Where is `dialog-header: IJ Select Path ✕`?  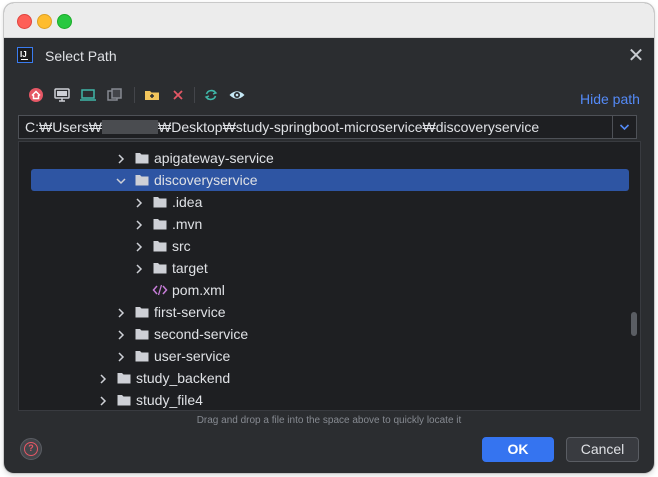 dialog-header: IJ Select Path ✕ is located at coordinates (329, 56).